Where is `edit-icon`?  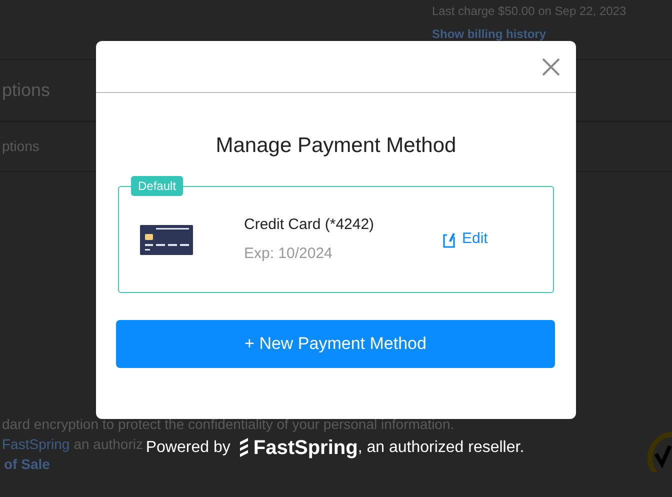 edit-icon is located at coordinates (449, 240).